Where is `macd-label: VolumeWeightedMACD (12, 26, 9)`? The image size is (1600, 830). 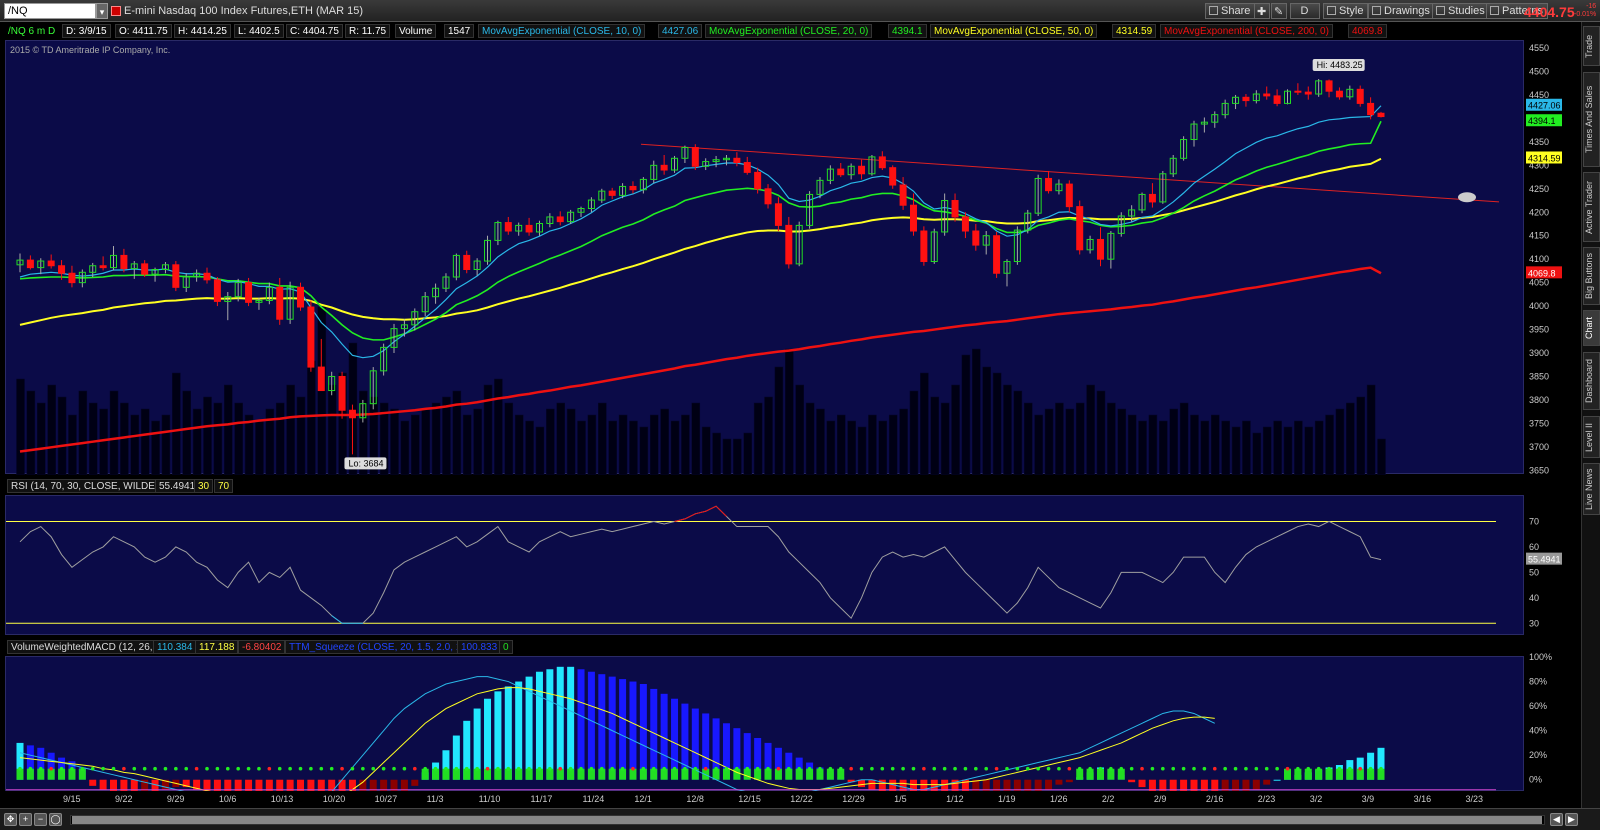 macd-label: VolumeWeightedMACD (12, 26, 9) is located at coordinates (88, 647).